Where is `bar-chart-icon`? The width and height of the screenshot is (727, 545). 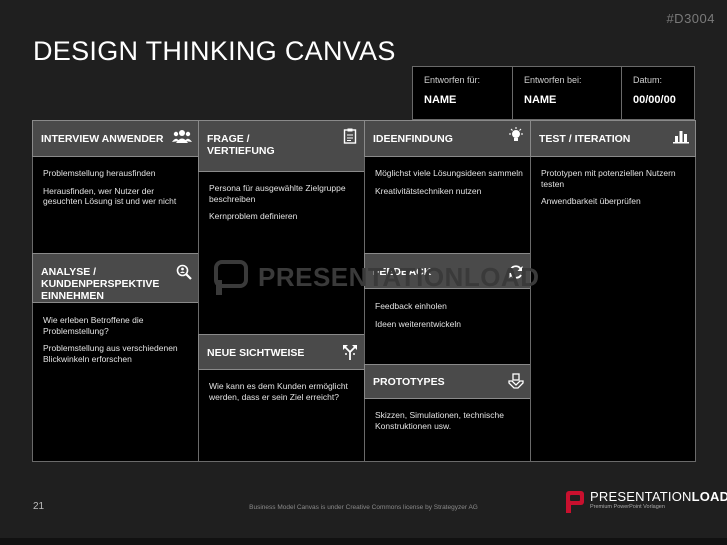 bar-chart-icon is located at coordinates (681, 137).